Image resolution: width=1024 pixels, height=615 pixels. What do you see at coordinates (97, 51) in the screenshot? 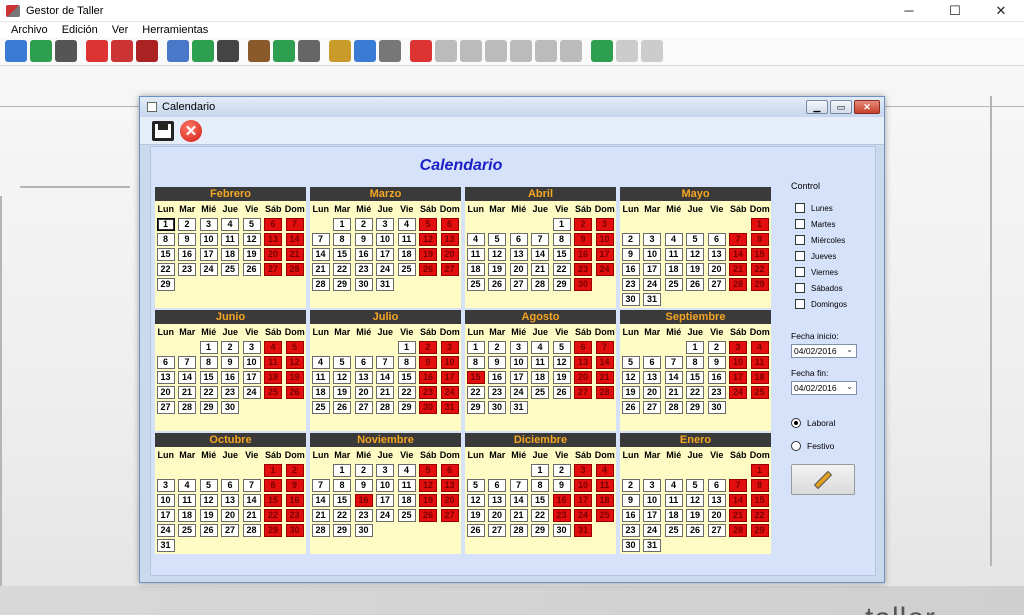
I see `car-red-icon` at bounding box center [97, 51].